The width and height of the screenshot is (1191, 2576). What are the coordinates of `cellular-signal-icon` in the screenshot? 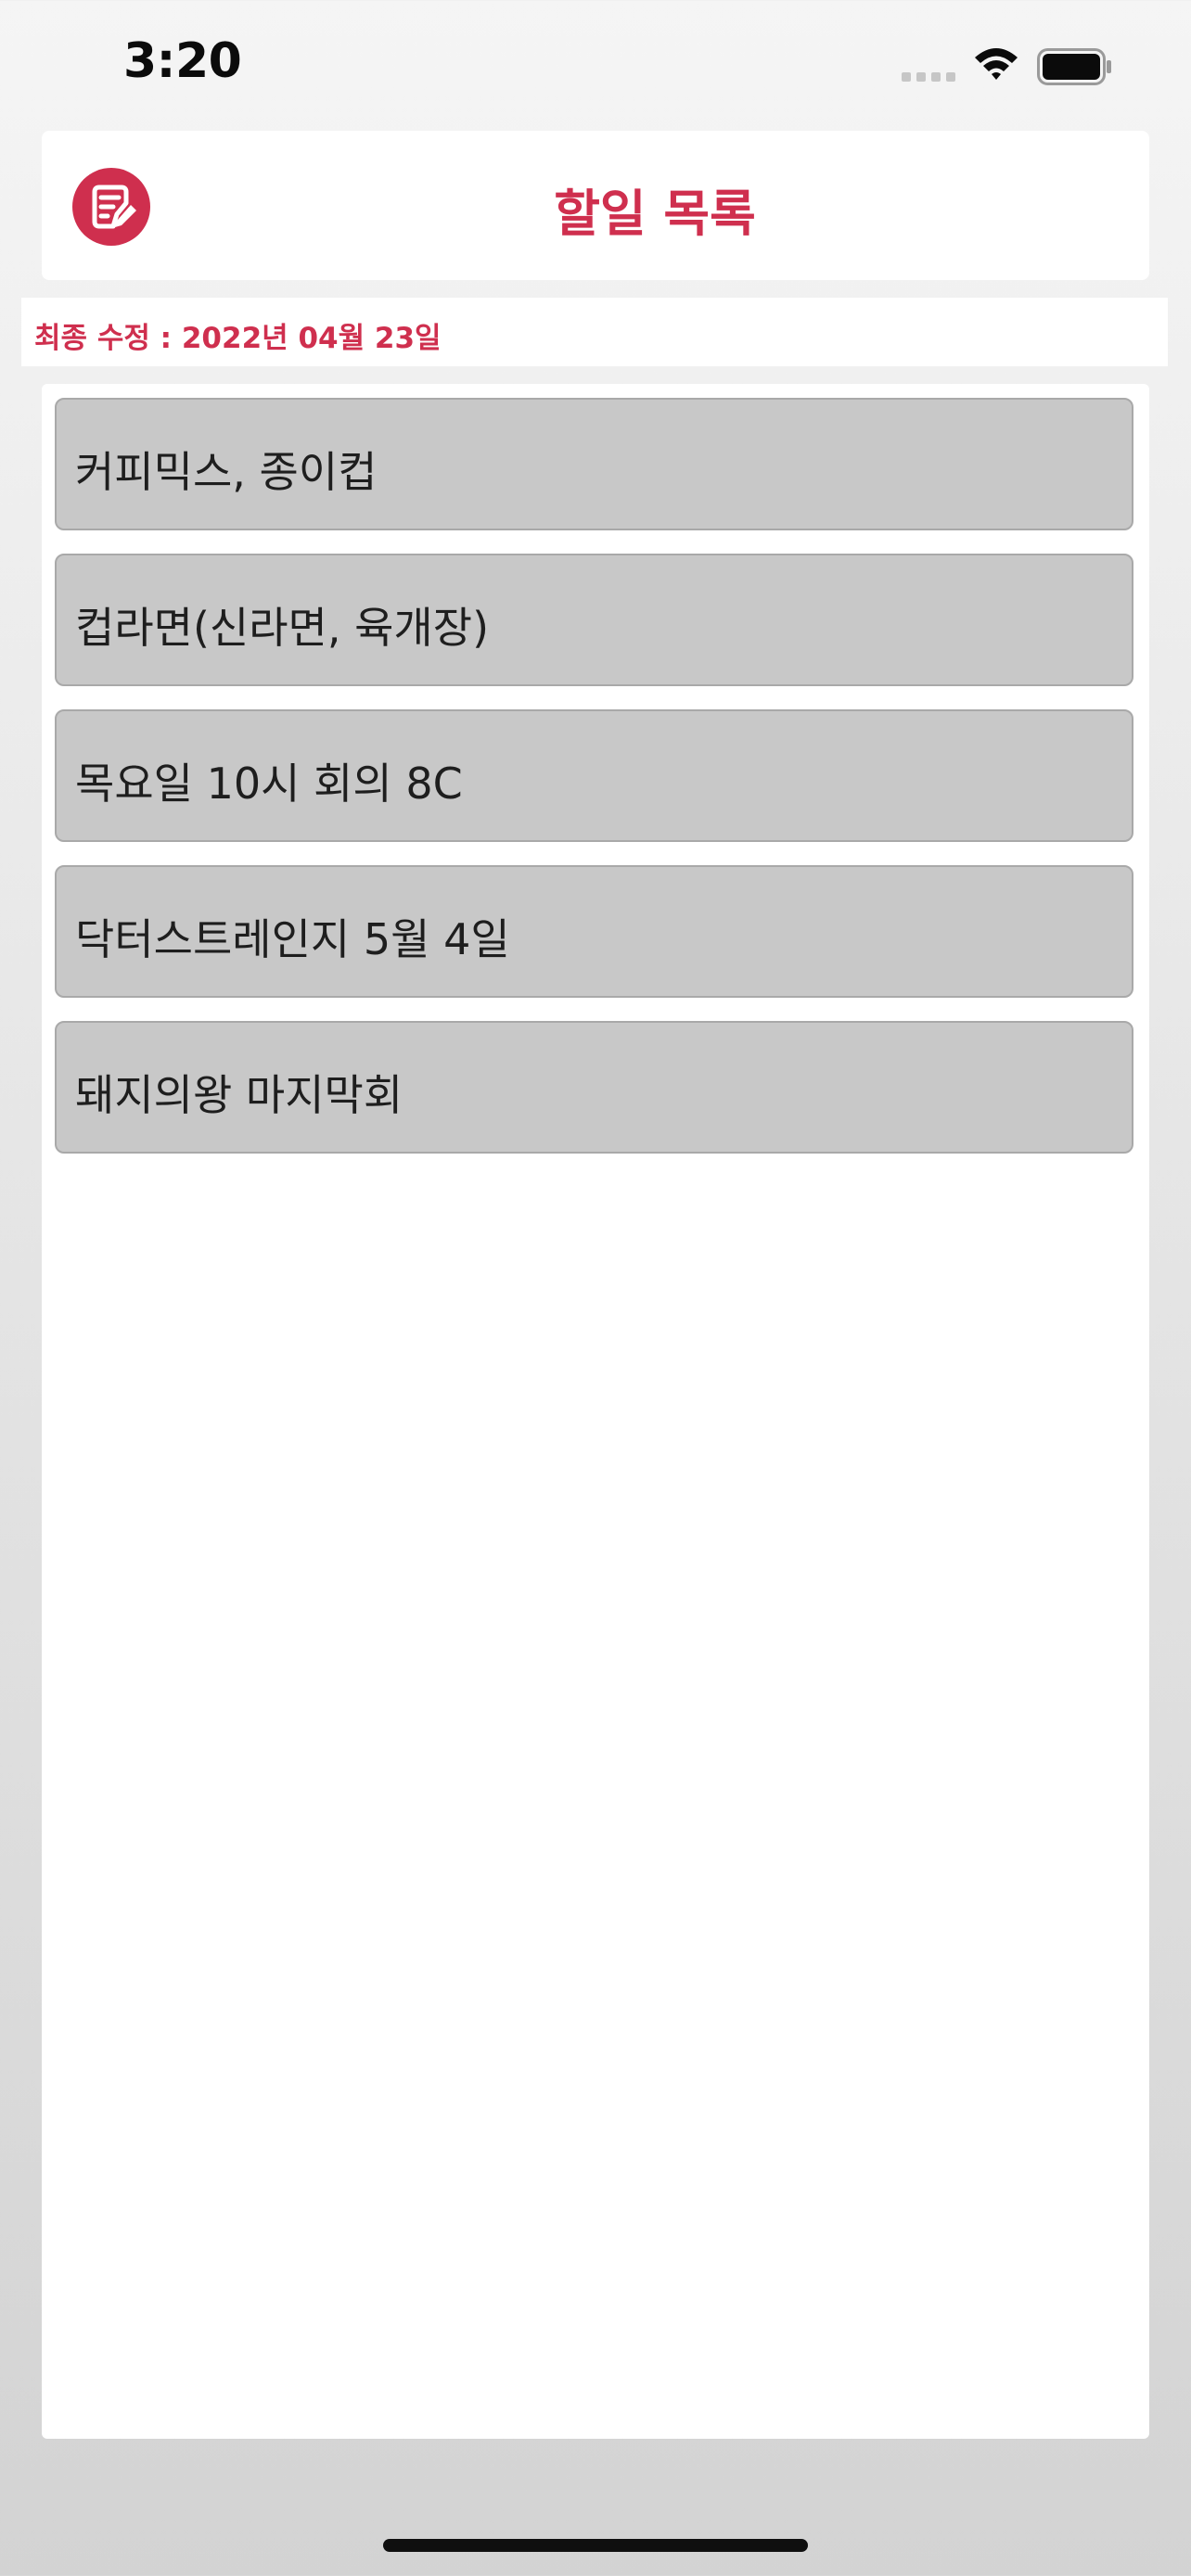 It's located at (929, 77).